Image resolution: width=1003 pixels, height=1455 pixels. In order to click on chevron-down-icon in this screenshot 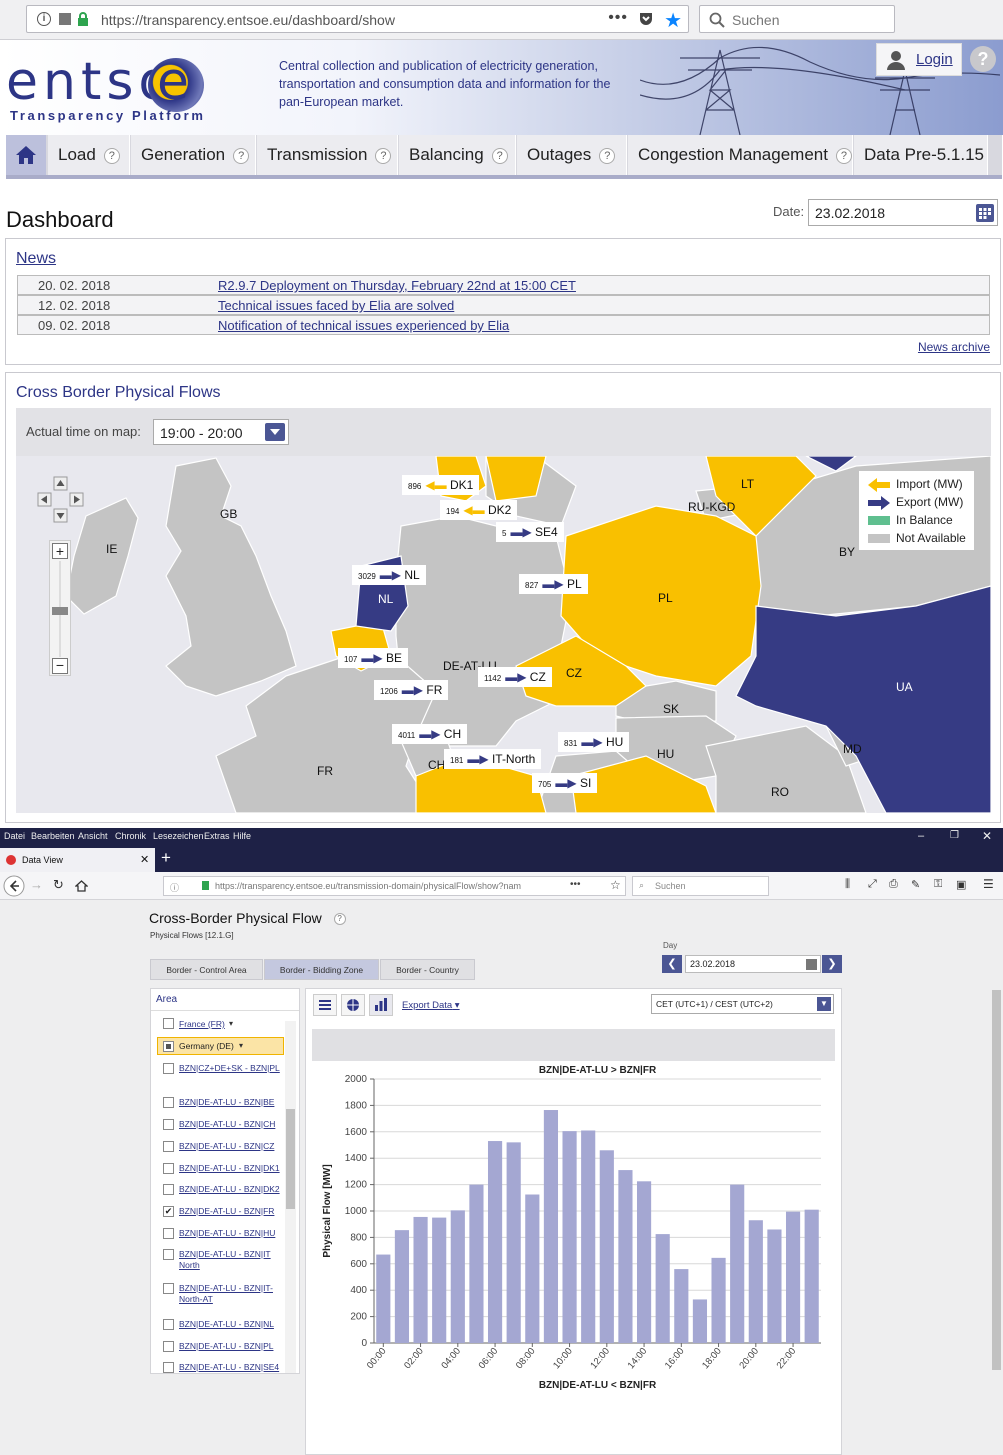, I will do `click(275, 432)`.